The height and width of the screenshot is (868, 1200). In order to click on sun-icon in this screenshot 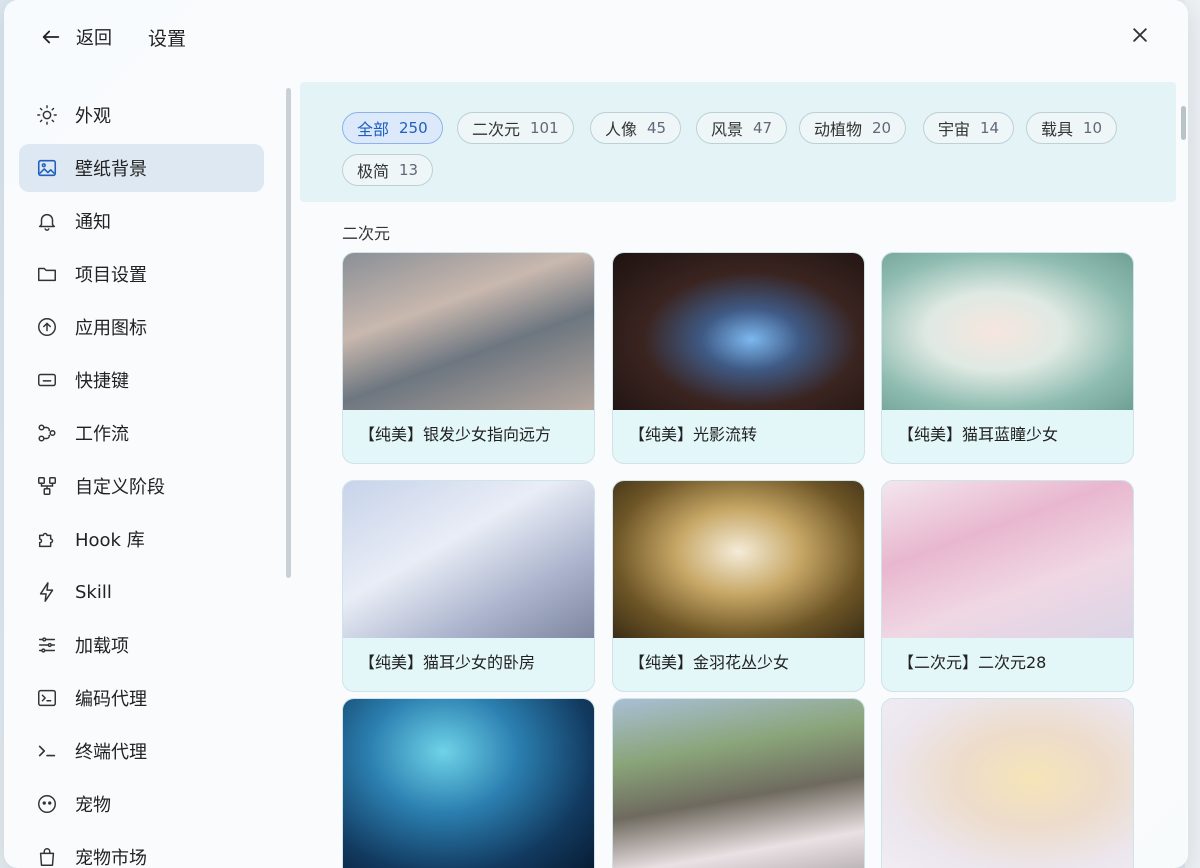, I will do `click(47, 115)`.